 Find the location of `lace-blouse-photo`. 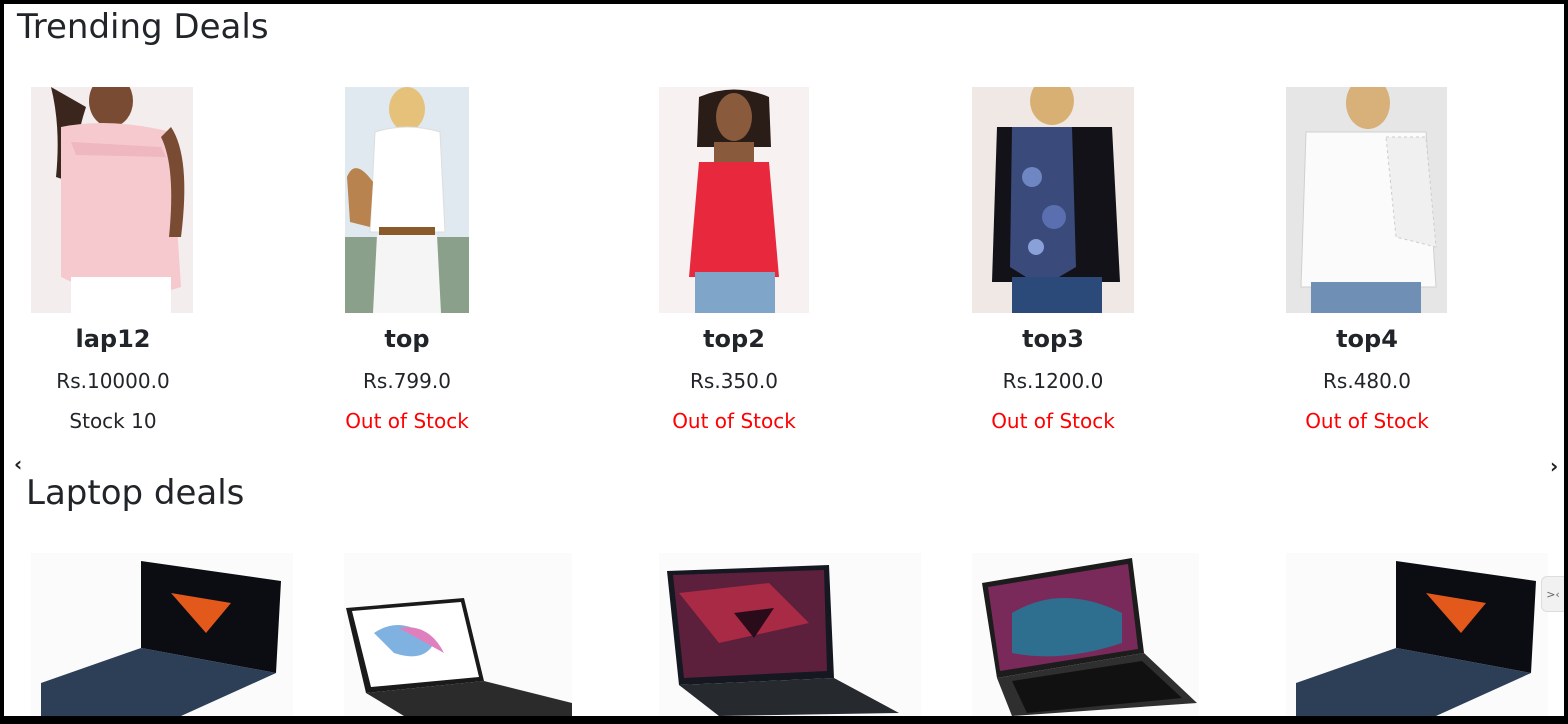

lace-blouse-photo is located at coordinates (1366, 200).